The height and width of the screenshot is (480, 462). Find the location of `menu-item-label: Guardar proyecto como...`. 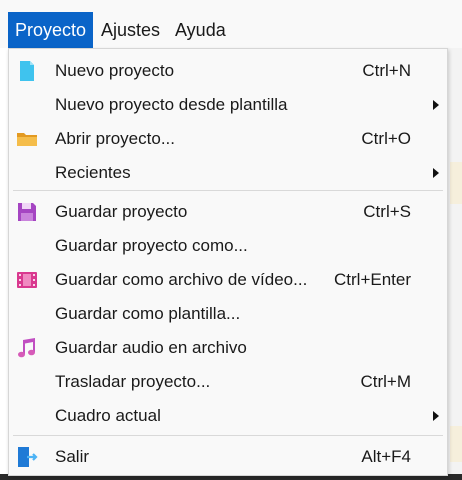

menu-item-label: Guardar proyecto como... is located at coordinates (151, 245).